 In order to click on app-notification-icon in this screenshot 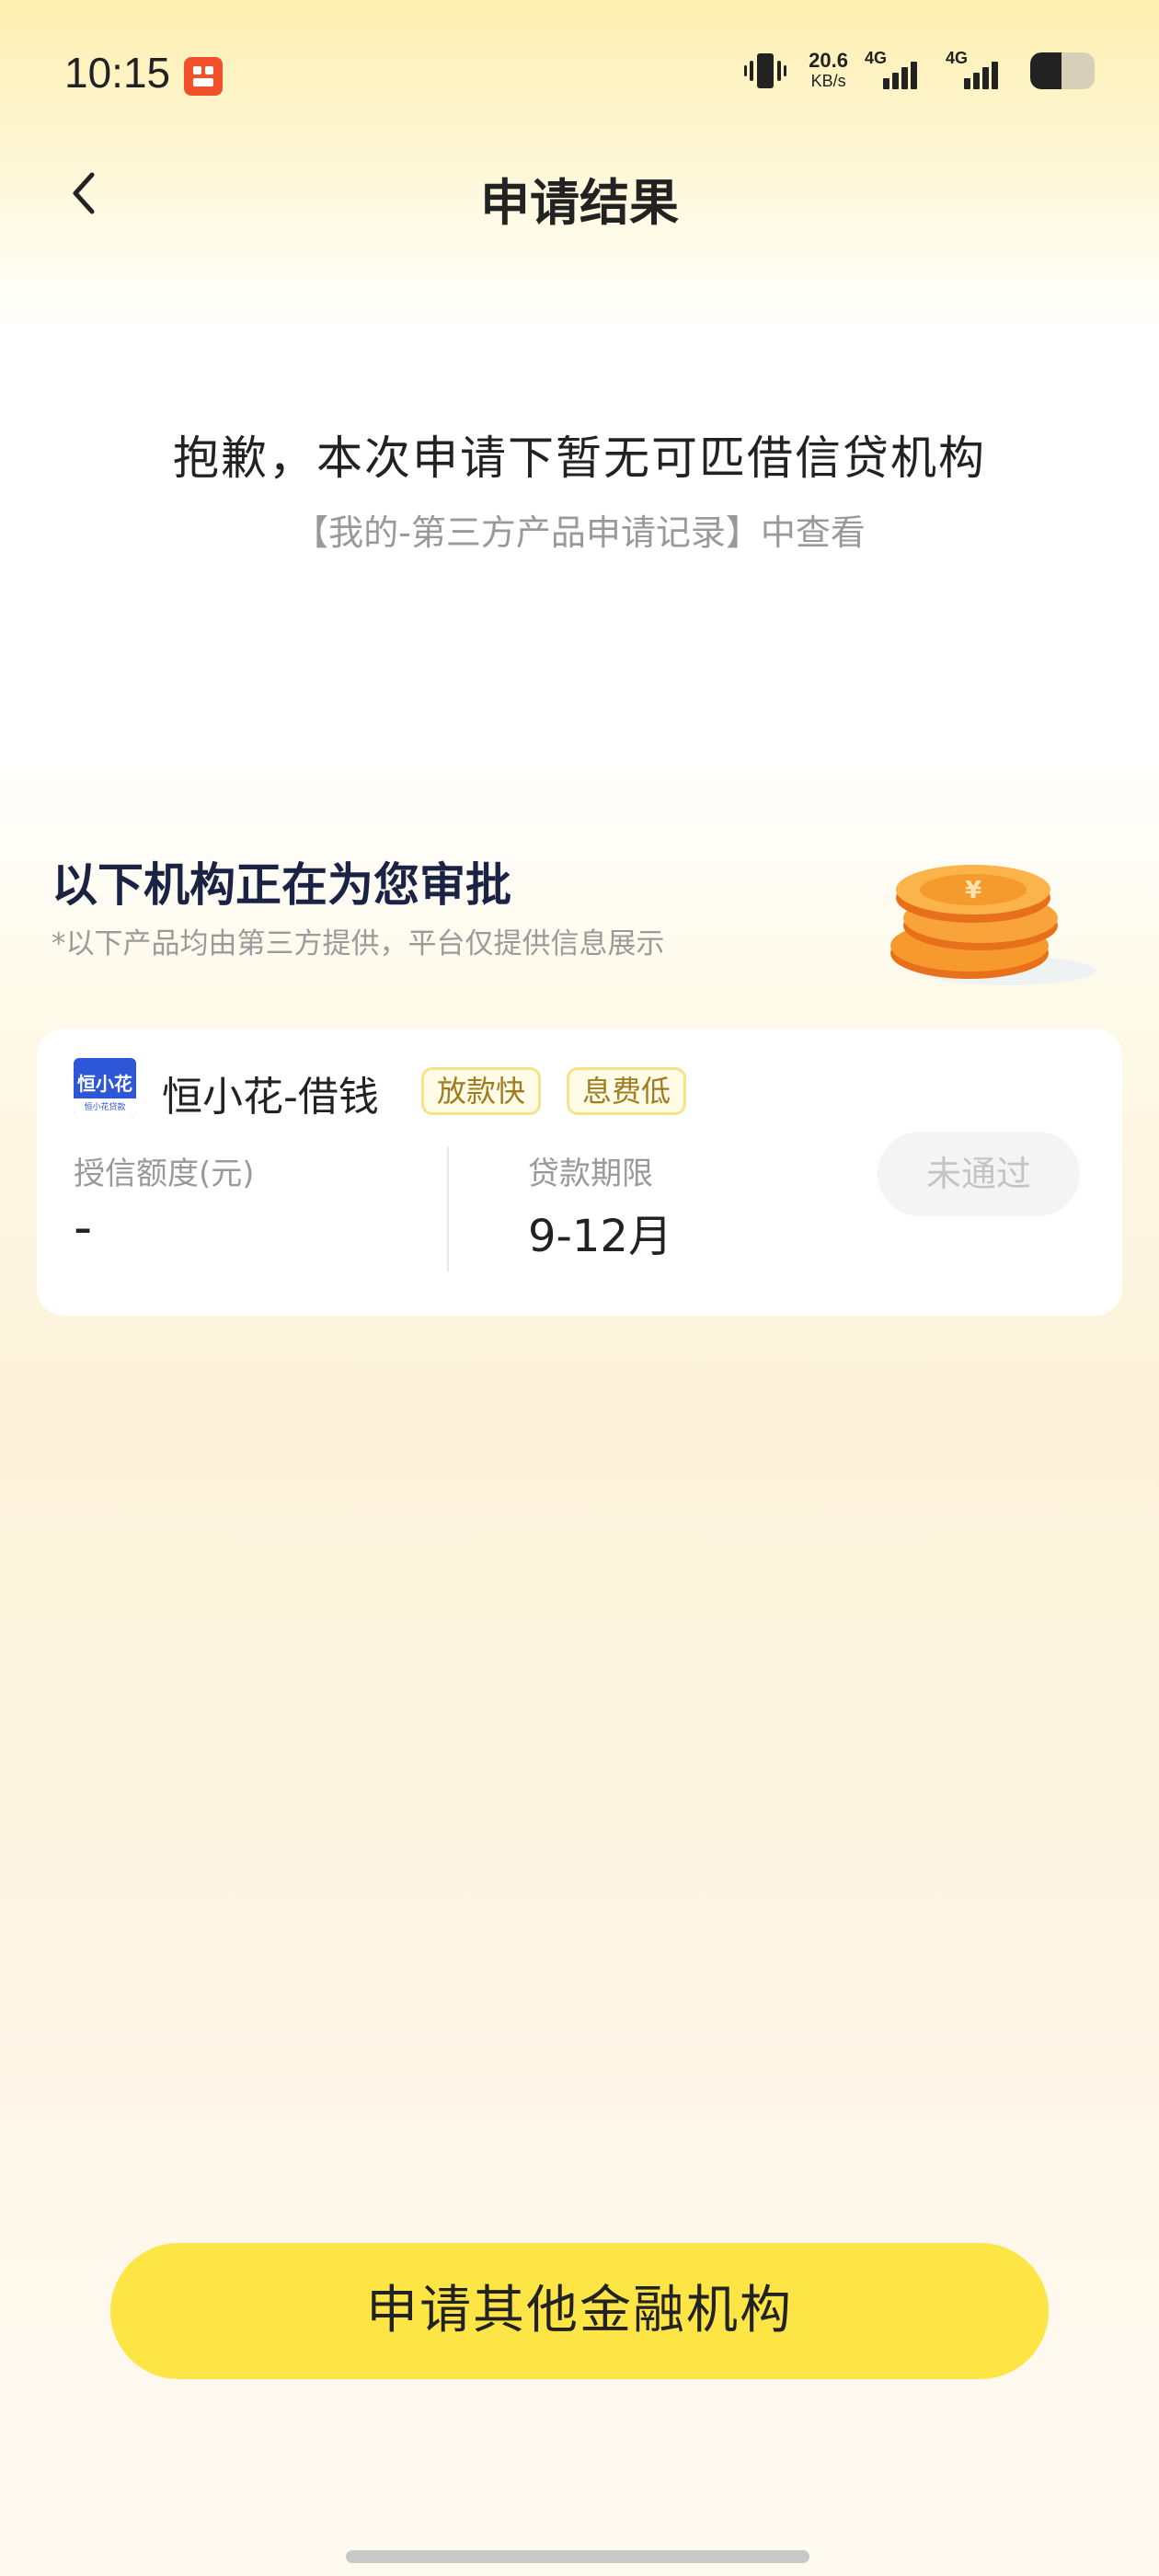, I will do `click(203, 76)`.